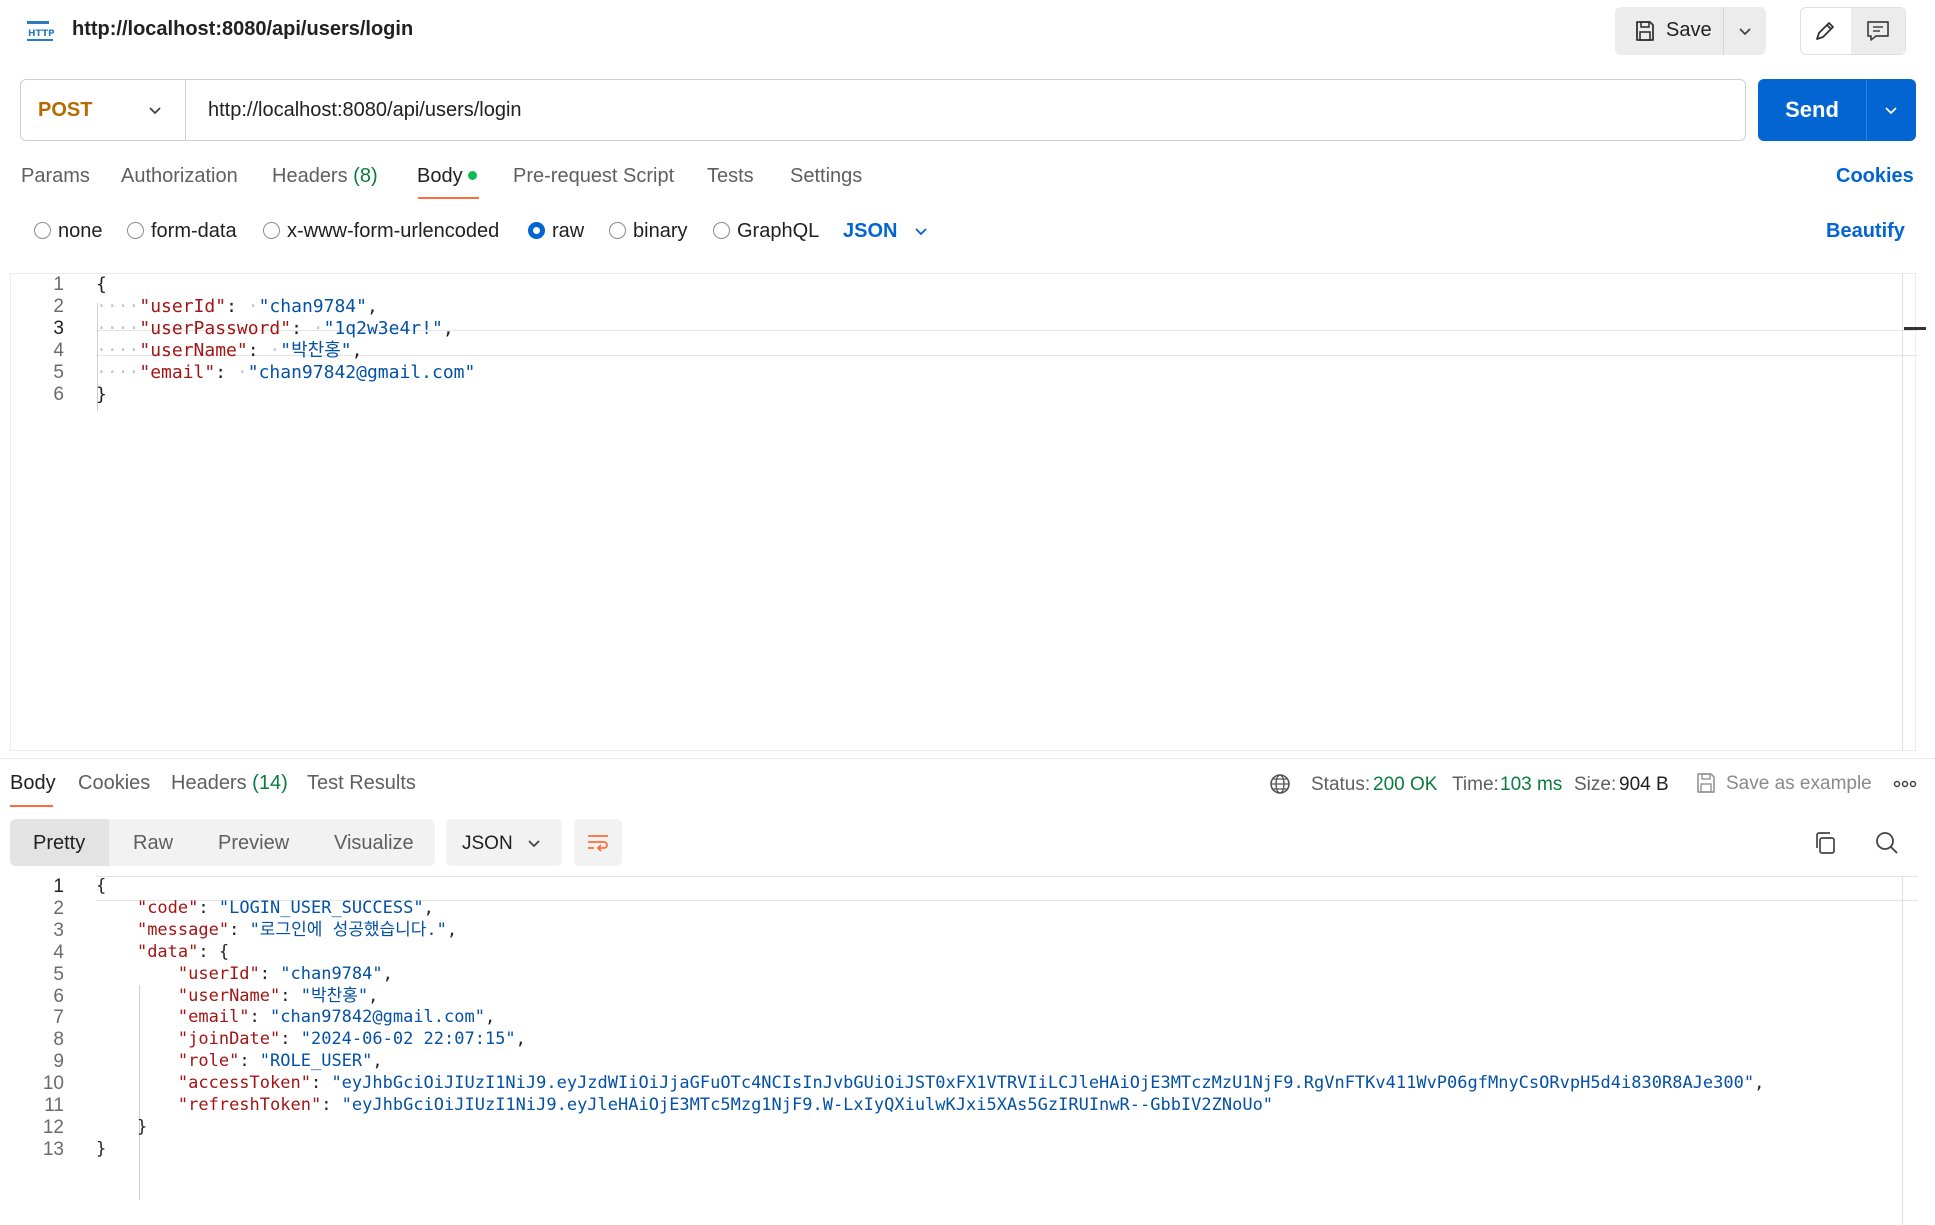 This screenshot has width=1935, height=1225. I want to click on code-line: "message": "로그인에 성공했습니다.",, so click(276, 931).